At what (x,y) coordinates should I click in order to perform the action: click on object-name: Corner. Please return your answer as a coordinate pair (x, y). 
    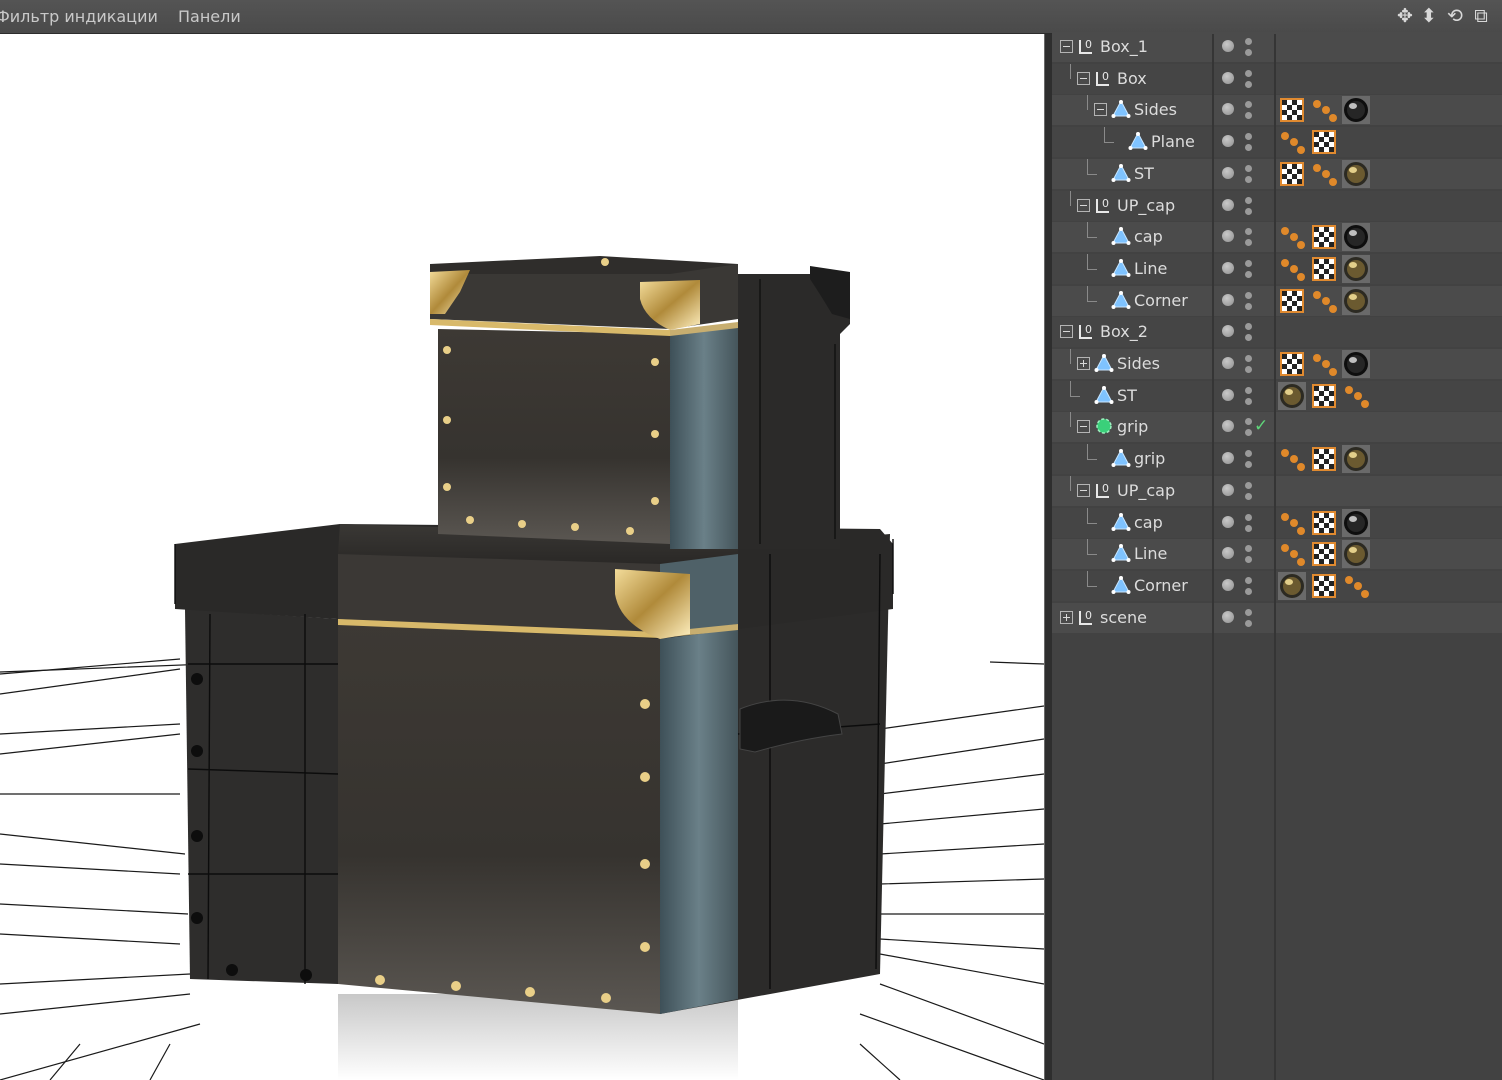
    Looking at the image, I should click on (1161, 585).